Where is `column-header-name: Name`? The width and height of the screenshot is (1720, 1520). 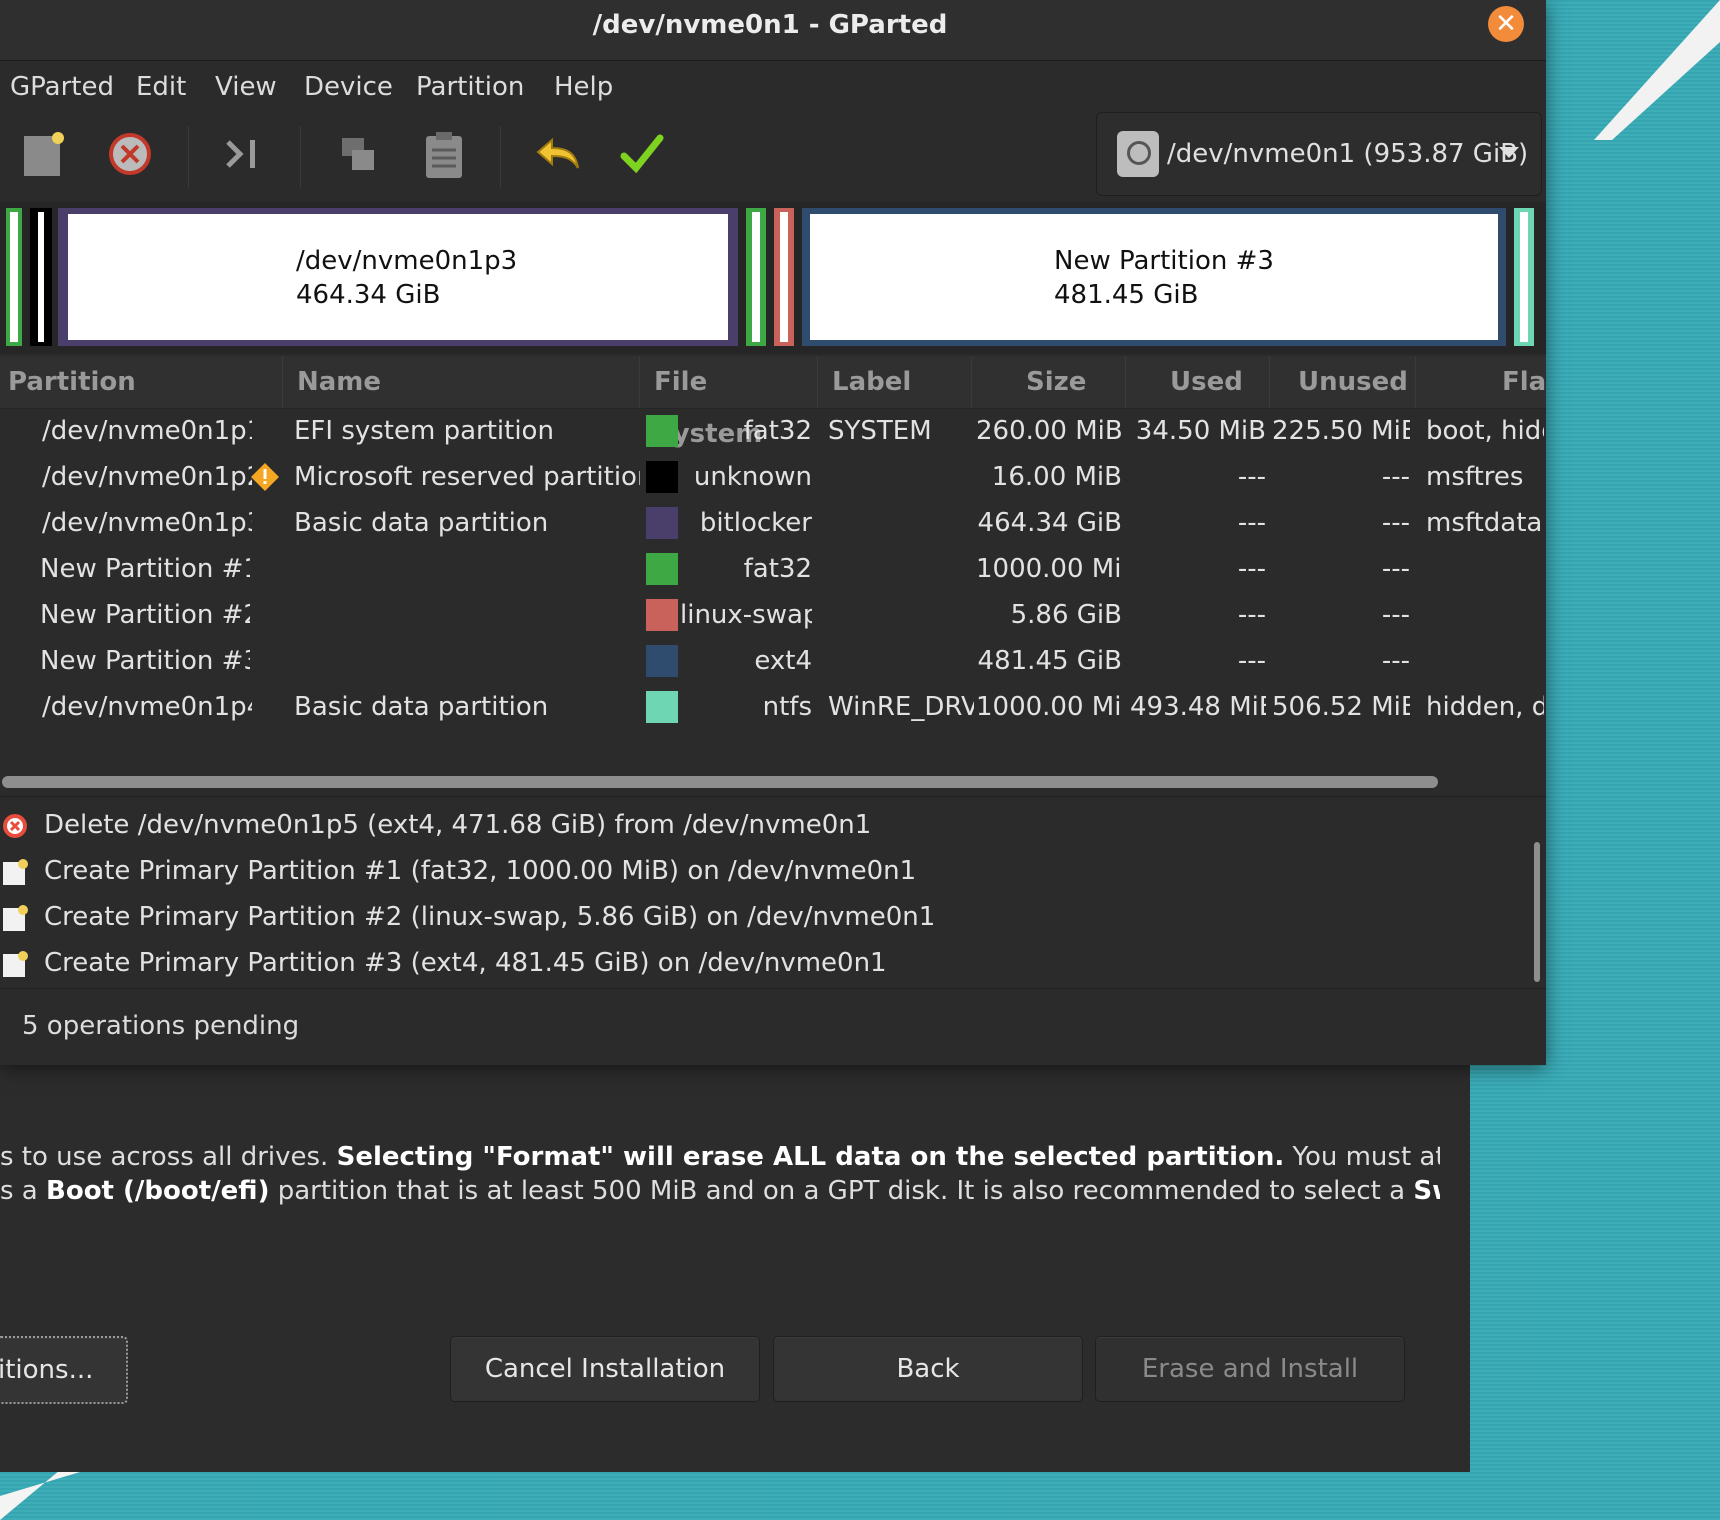
column-header-name: Name is located at coordinates (462, 382).